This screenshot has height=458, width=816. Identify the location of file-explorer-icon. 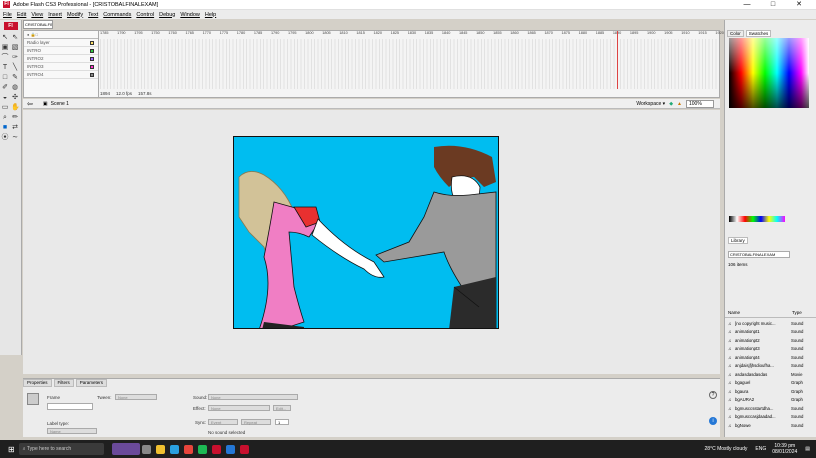
(161, 449).